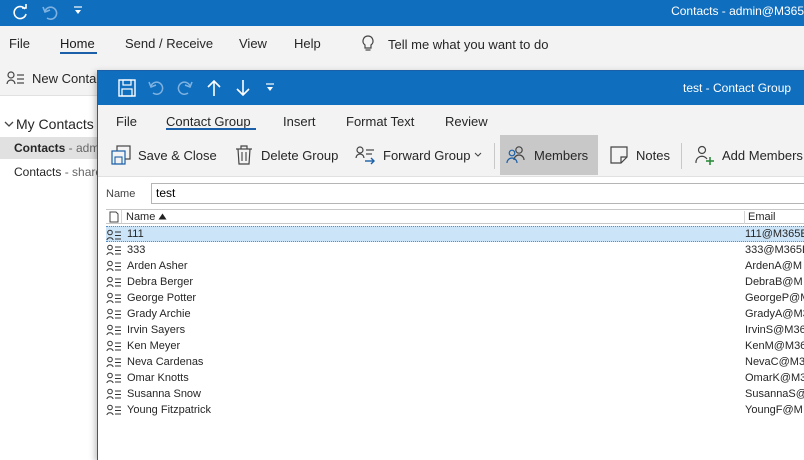 The height and width of the screenshot is (460, 804). What do you see at coordinates (121, 194) in the screenshot?
I see `group-name-label: Name` at bounding box center [121, 194].